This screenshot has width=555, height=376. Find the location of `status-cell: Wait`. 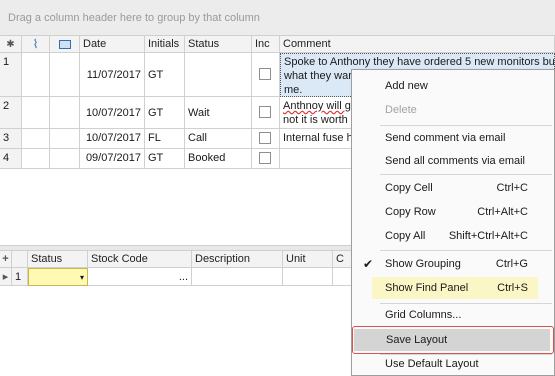

status-cell: Wait is located at coordinates (218, 113).